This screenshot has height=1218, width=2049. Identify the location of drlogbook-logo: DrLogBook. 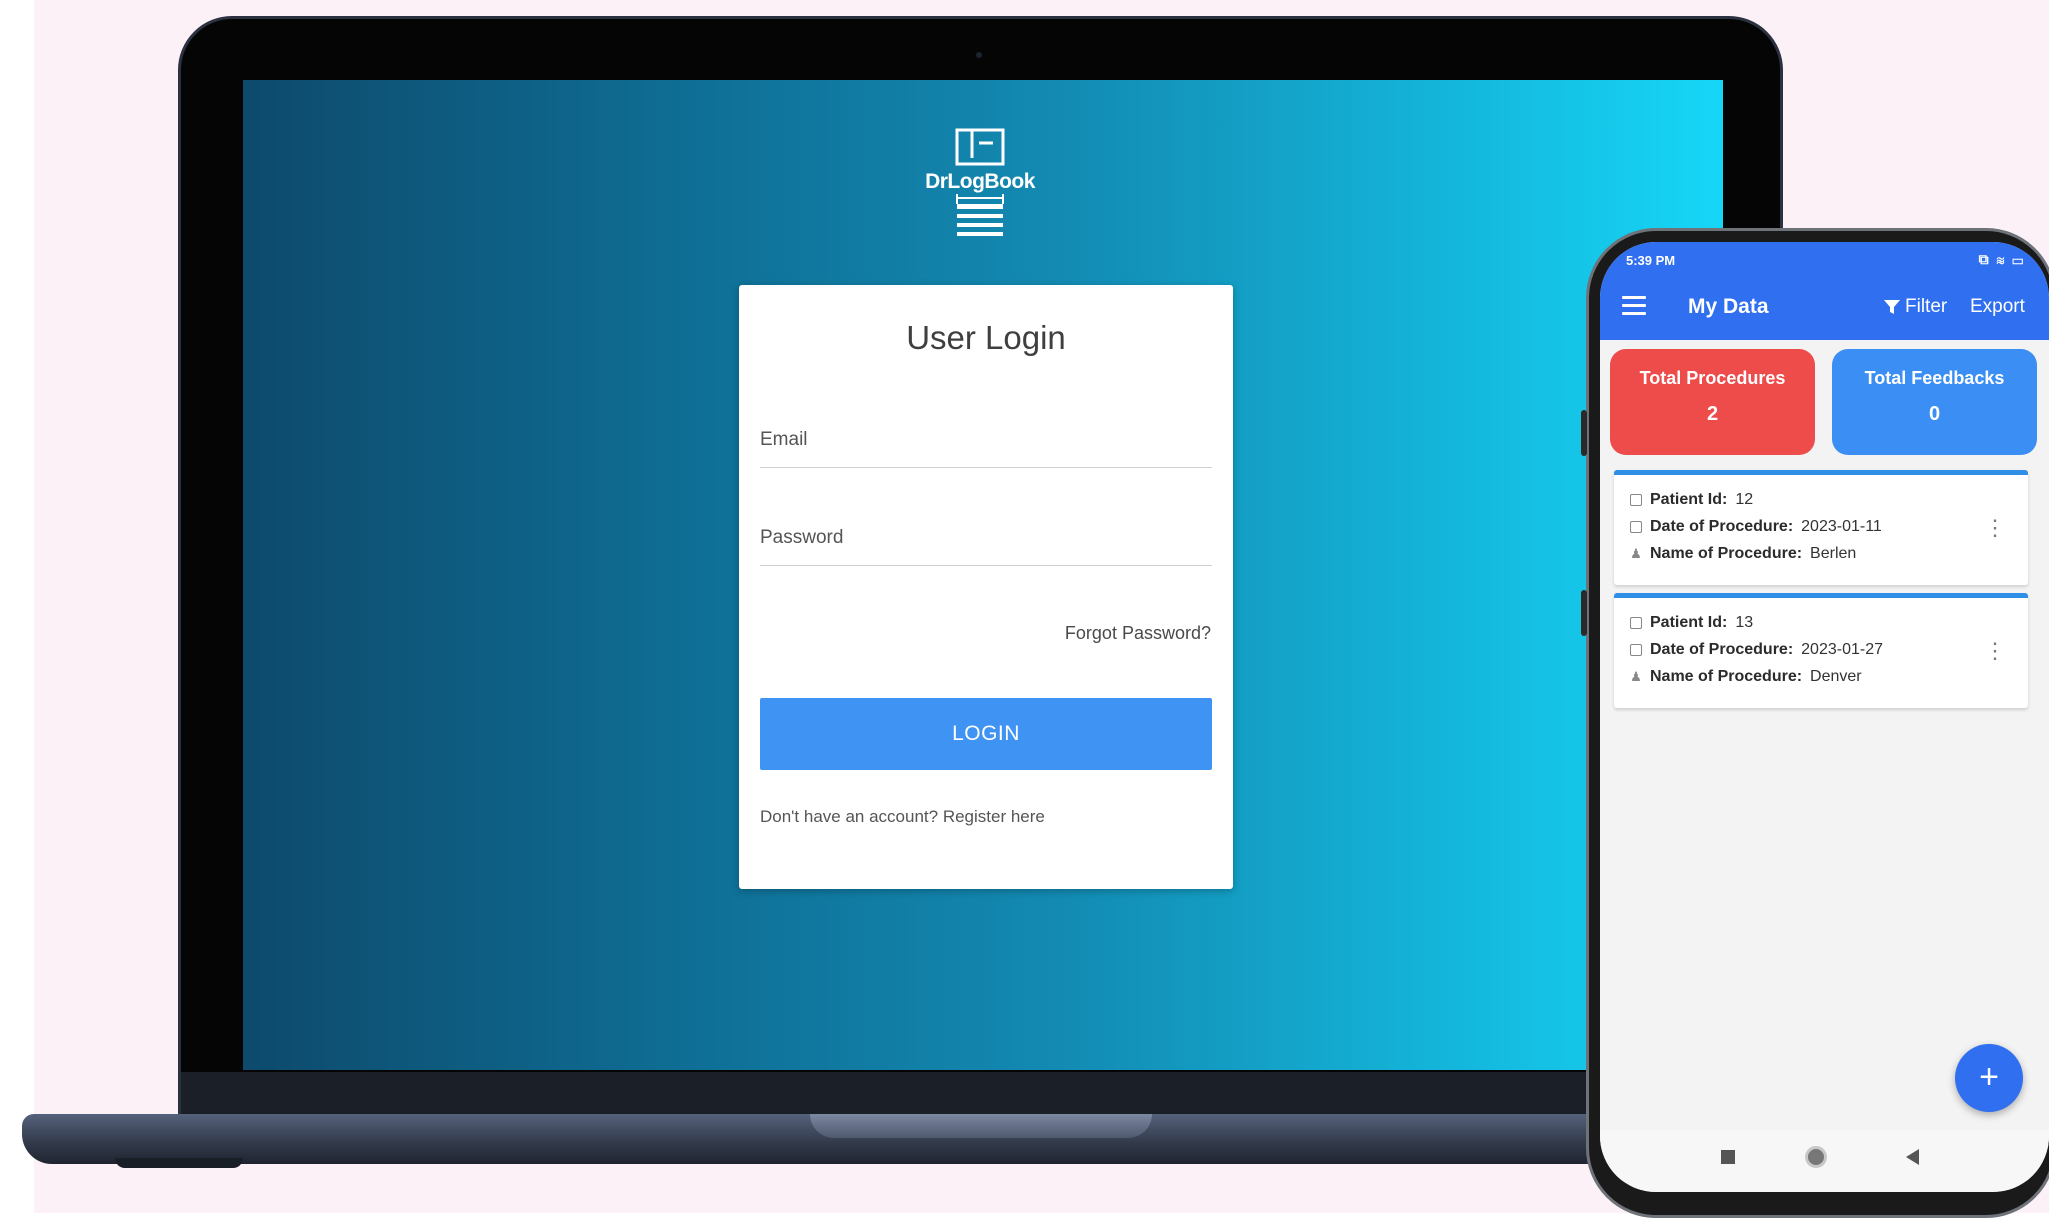
(980, 190).